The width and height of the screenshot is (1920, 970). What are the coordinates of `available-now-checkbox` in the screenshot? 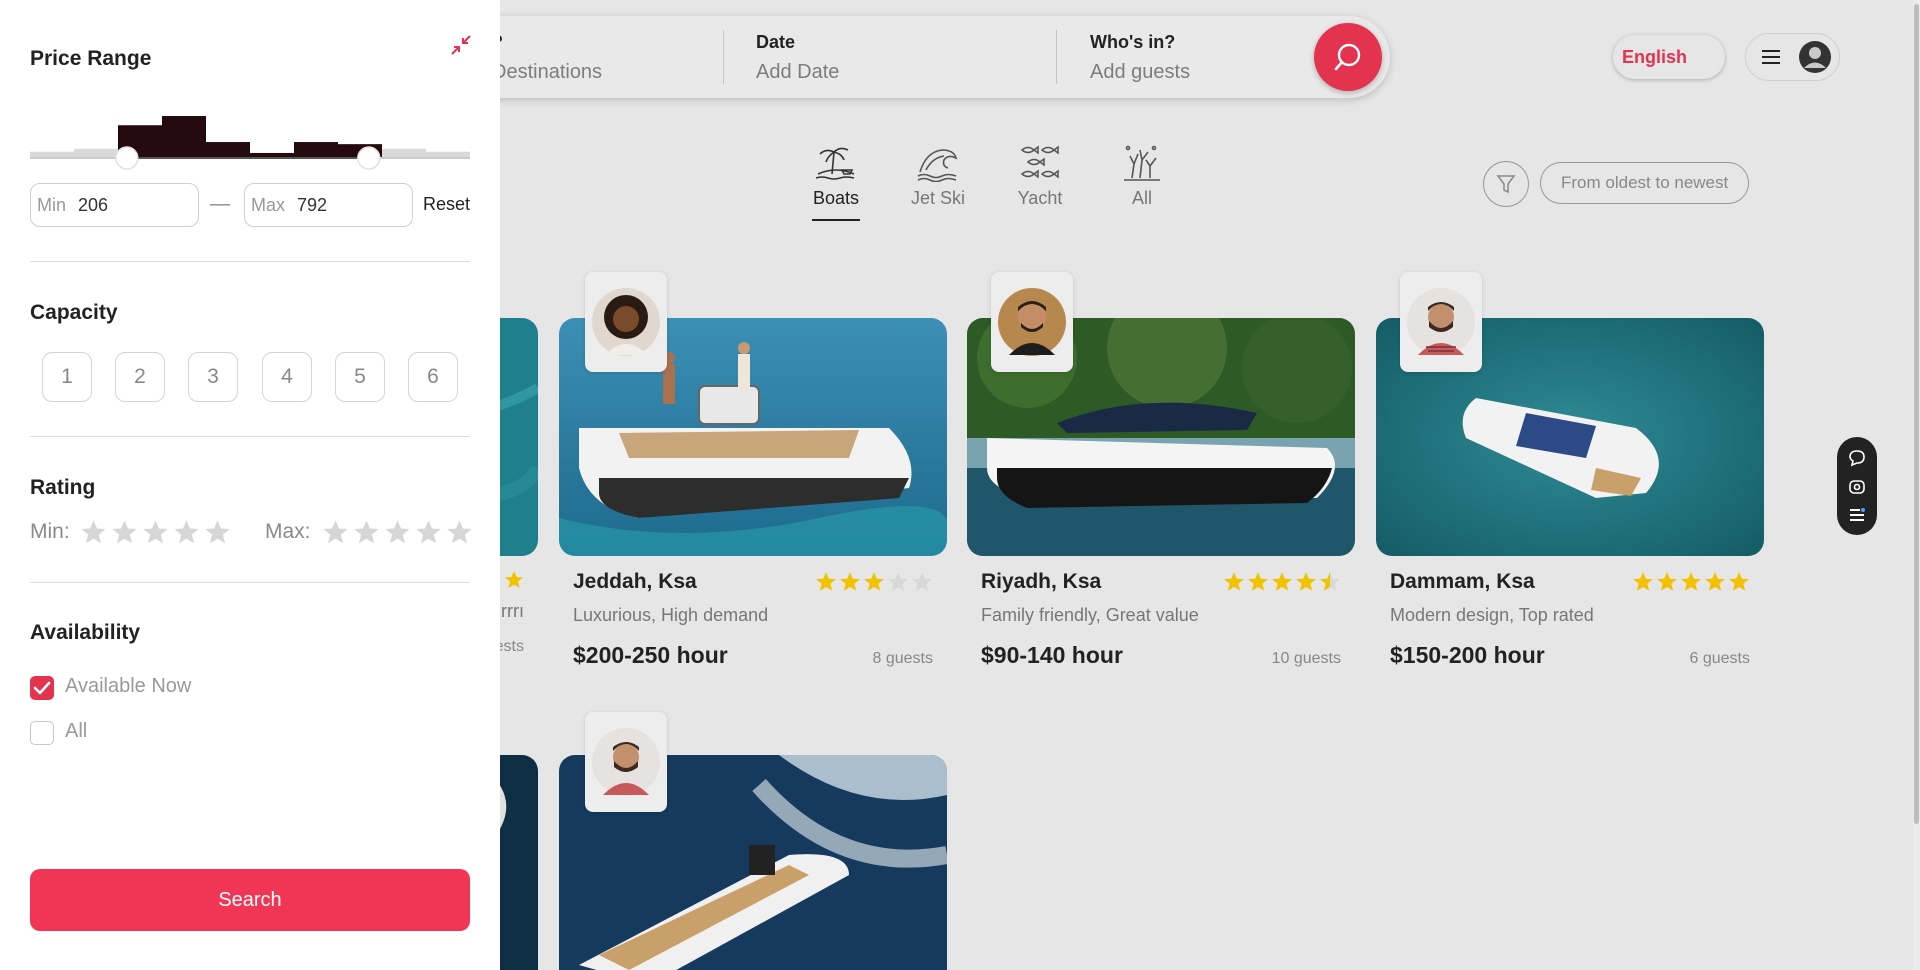 It's located at (42, 688).